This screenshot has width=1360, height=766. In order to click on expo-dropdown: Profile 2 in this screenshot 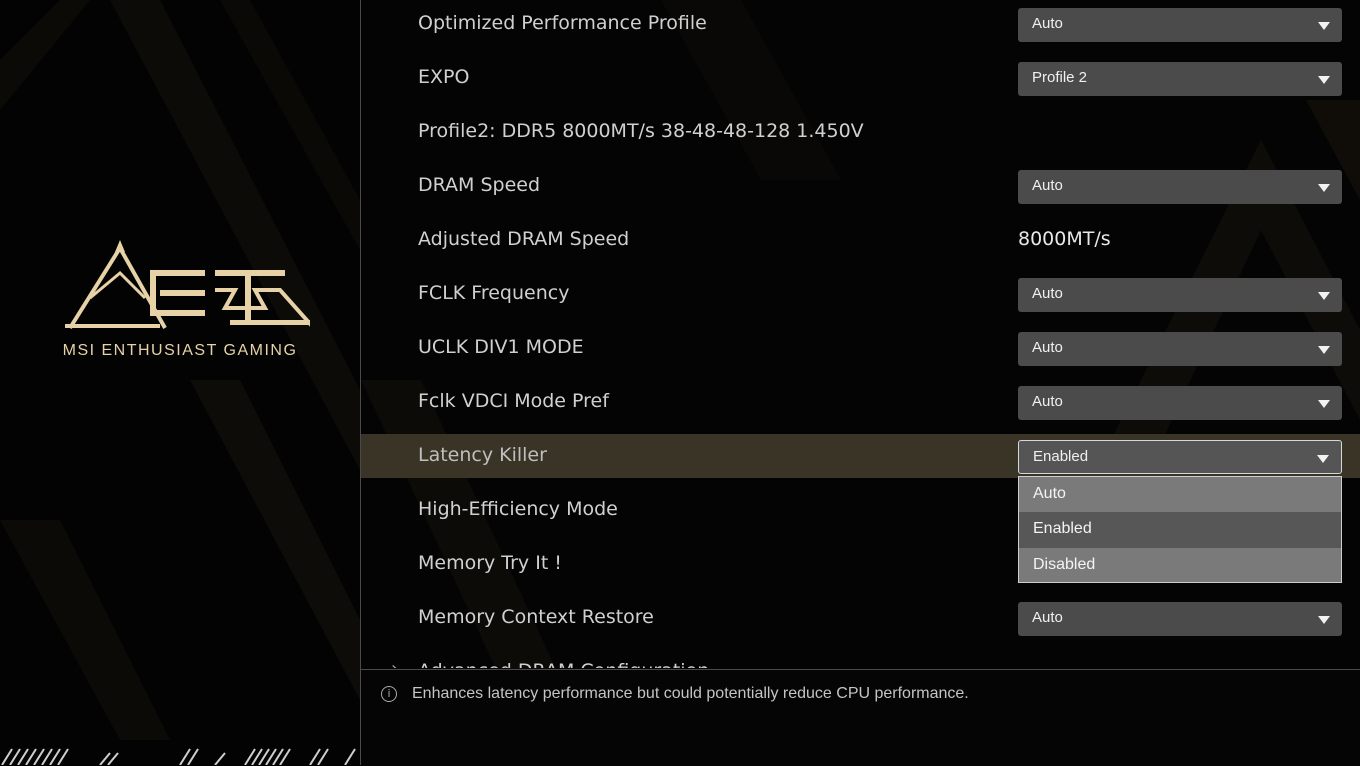, I will do `click(1180, 79)`.